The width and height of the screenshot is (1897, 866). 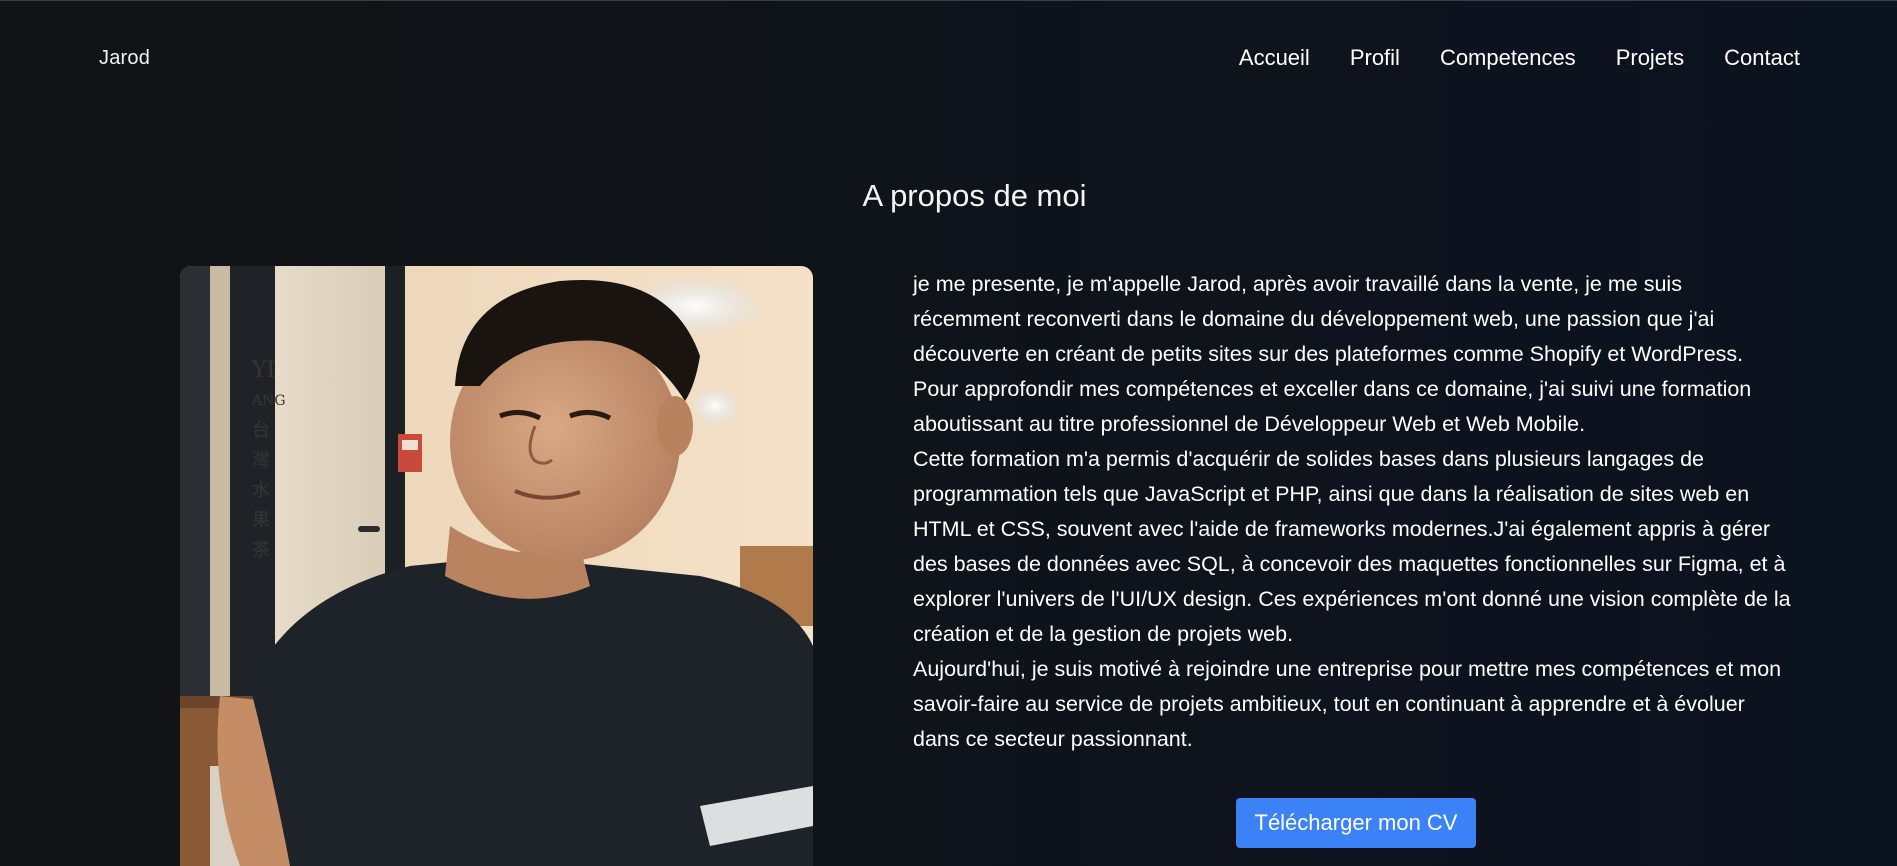 What do you see at coordinates (1508, 58) in the screenshot?
I see `nav-link-competences: Competences` at bounding box center [1508, 58].